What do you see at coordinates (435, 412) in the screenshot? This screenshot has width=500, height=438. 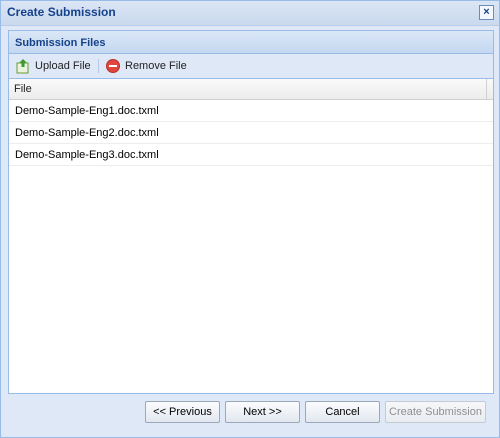 I see `create-submission-button: Create Submission` at bounding box center [435, 412].